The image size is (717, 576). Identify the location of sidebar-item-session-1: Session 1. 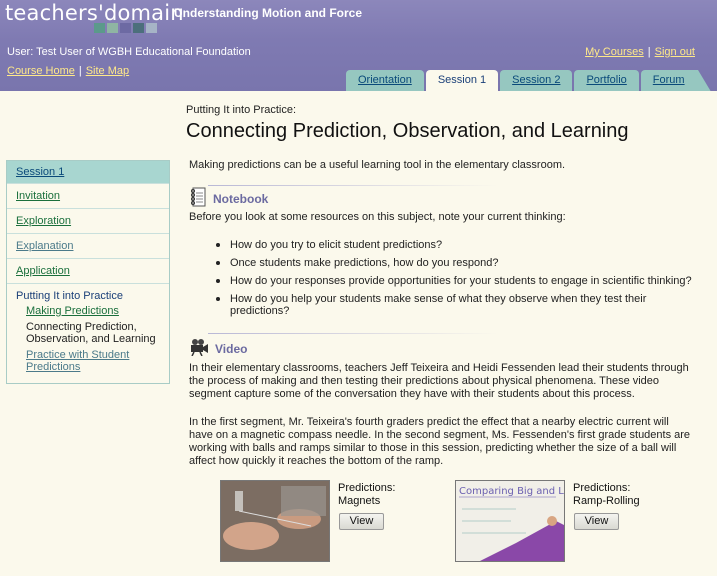
(88, 172).